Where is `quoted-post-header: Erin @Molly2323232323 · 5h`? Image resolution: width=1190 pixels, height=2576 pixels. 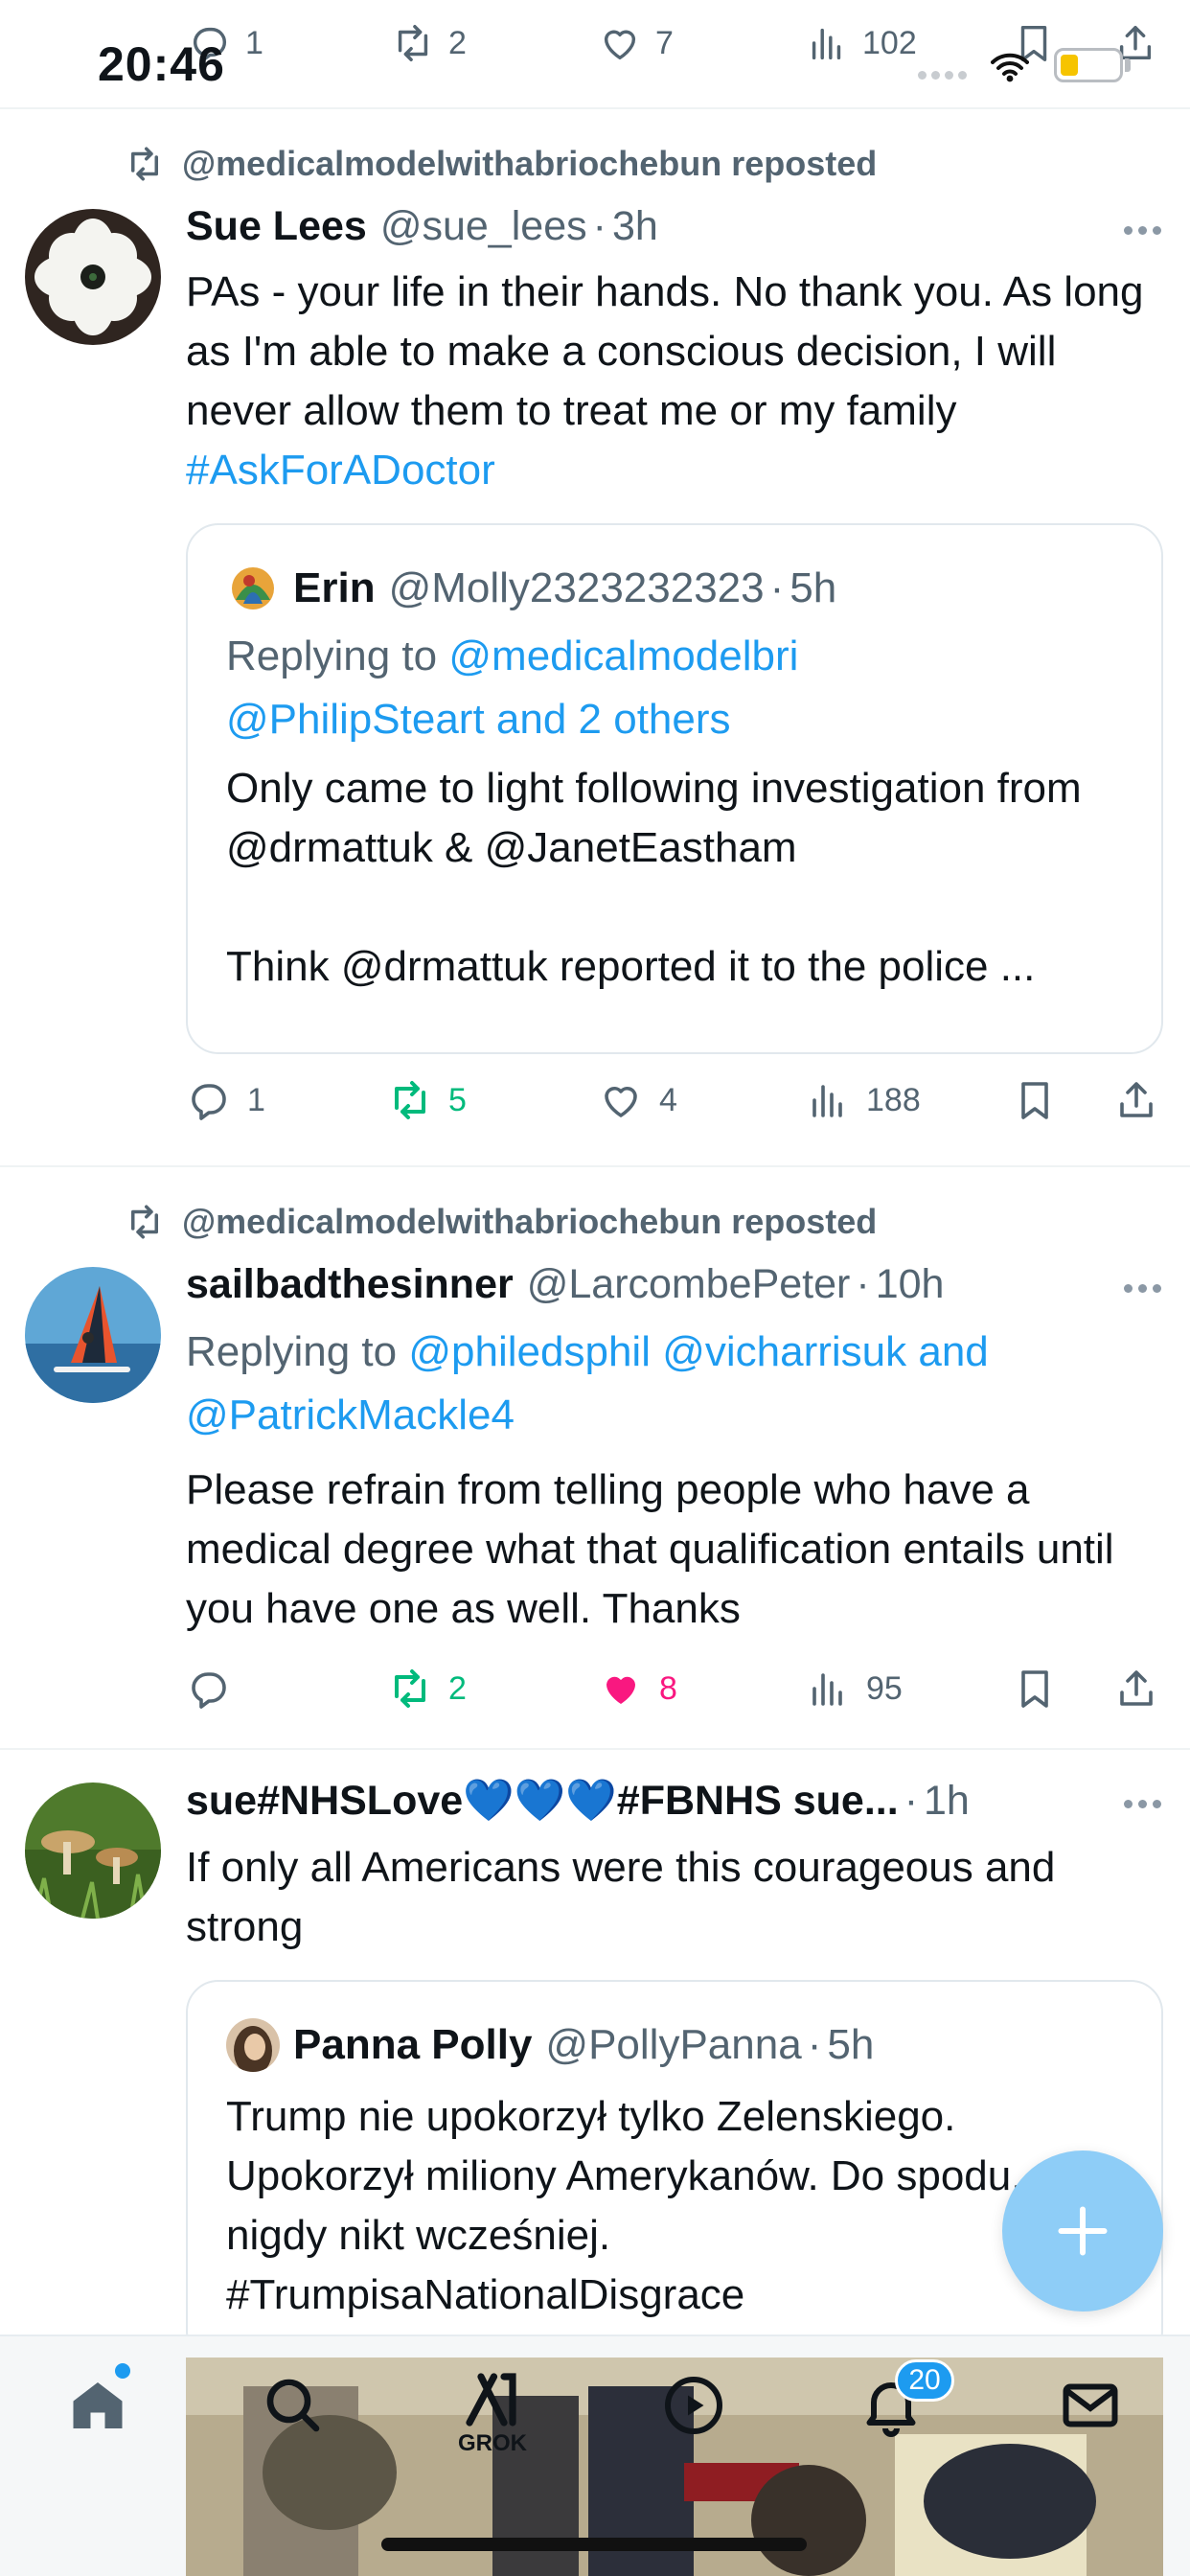 quoted-post-header: Erin @Molly2323232323 · 5h is located at coordinates (531, 588).